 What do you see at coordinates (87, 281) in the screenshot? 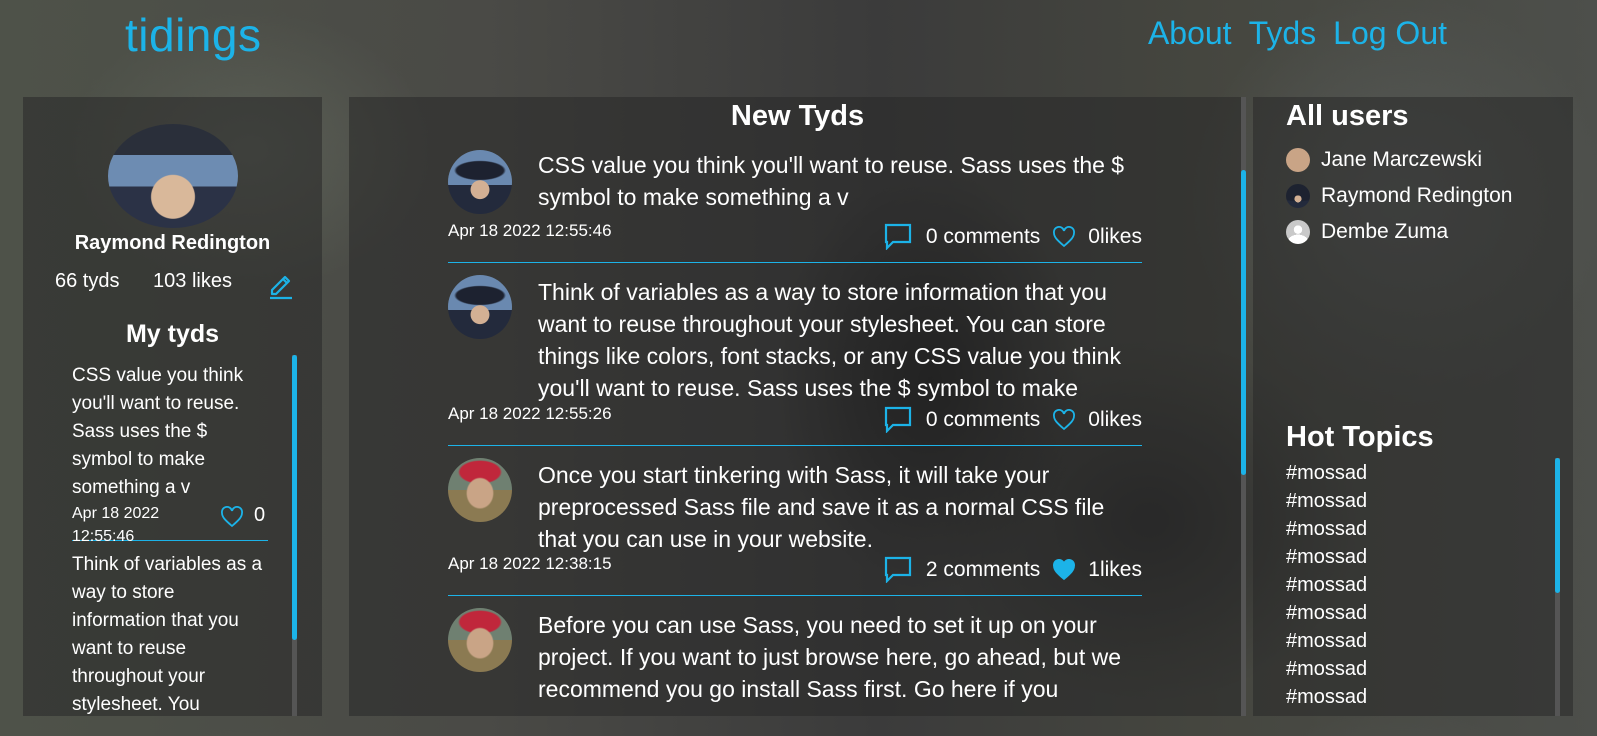
I see `tyds-count: 66 tyds` at bounding box center [87, 281].